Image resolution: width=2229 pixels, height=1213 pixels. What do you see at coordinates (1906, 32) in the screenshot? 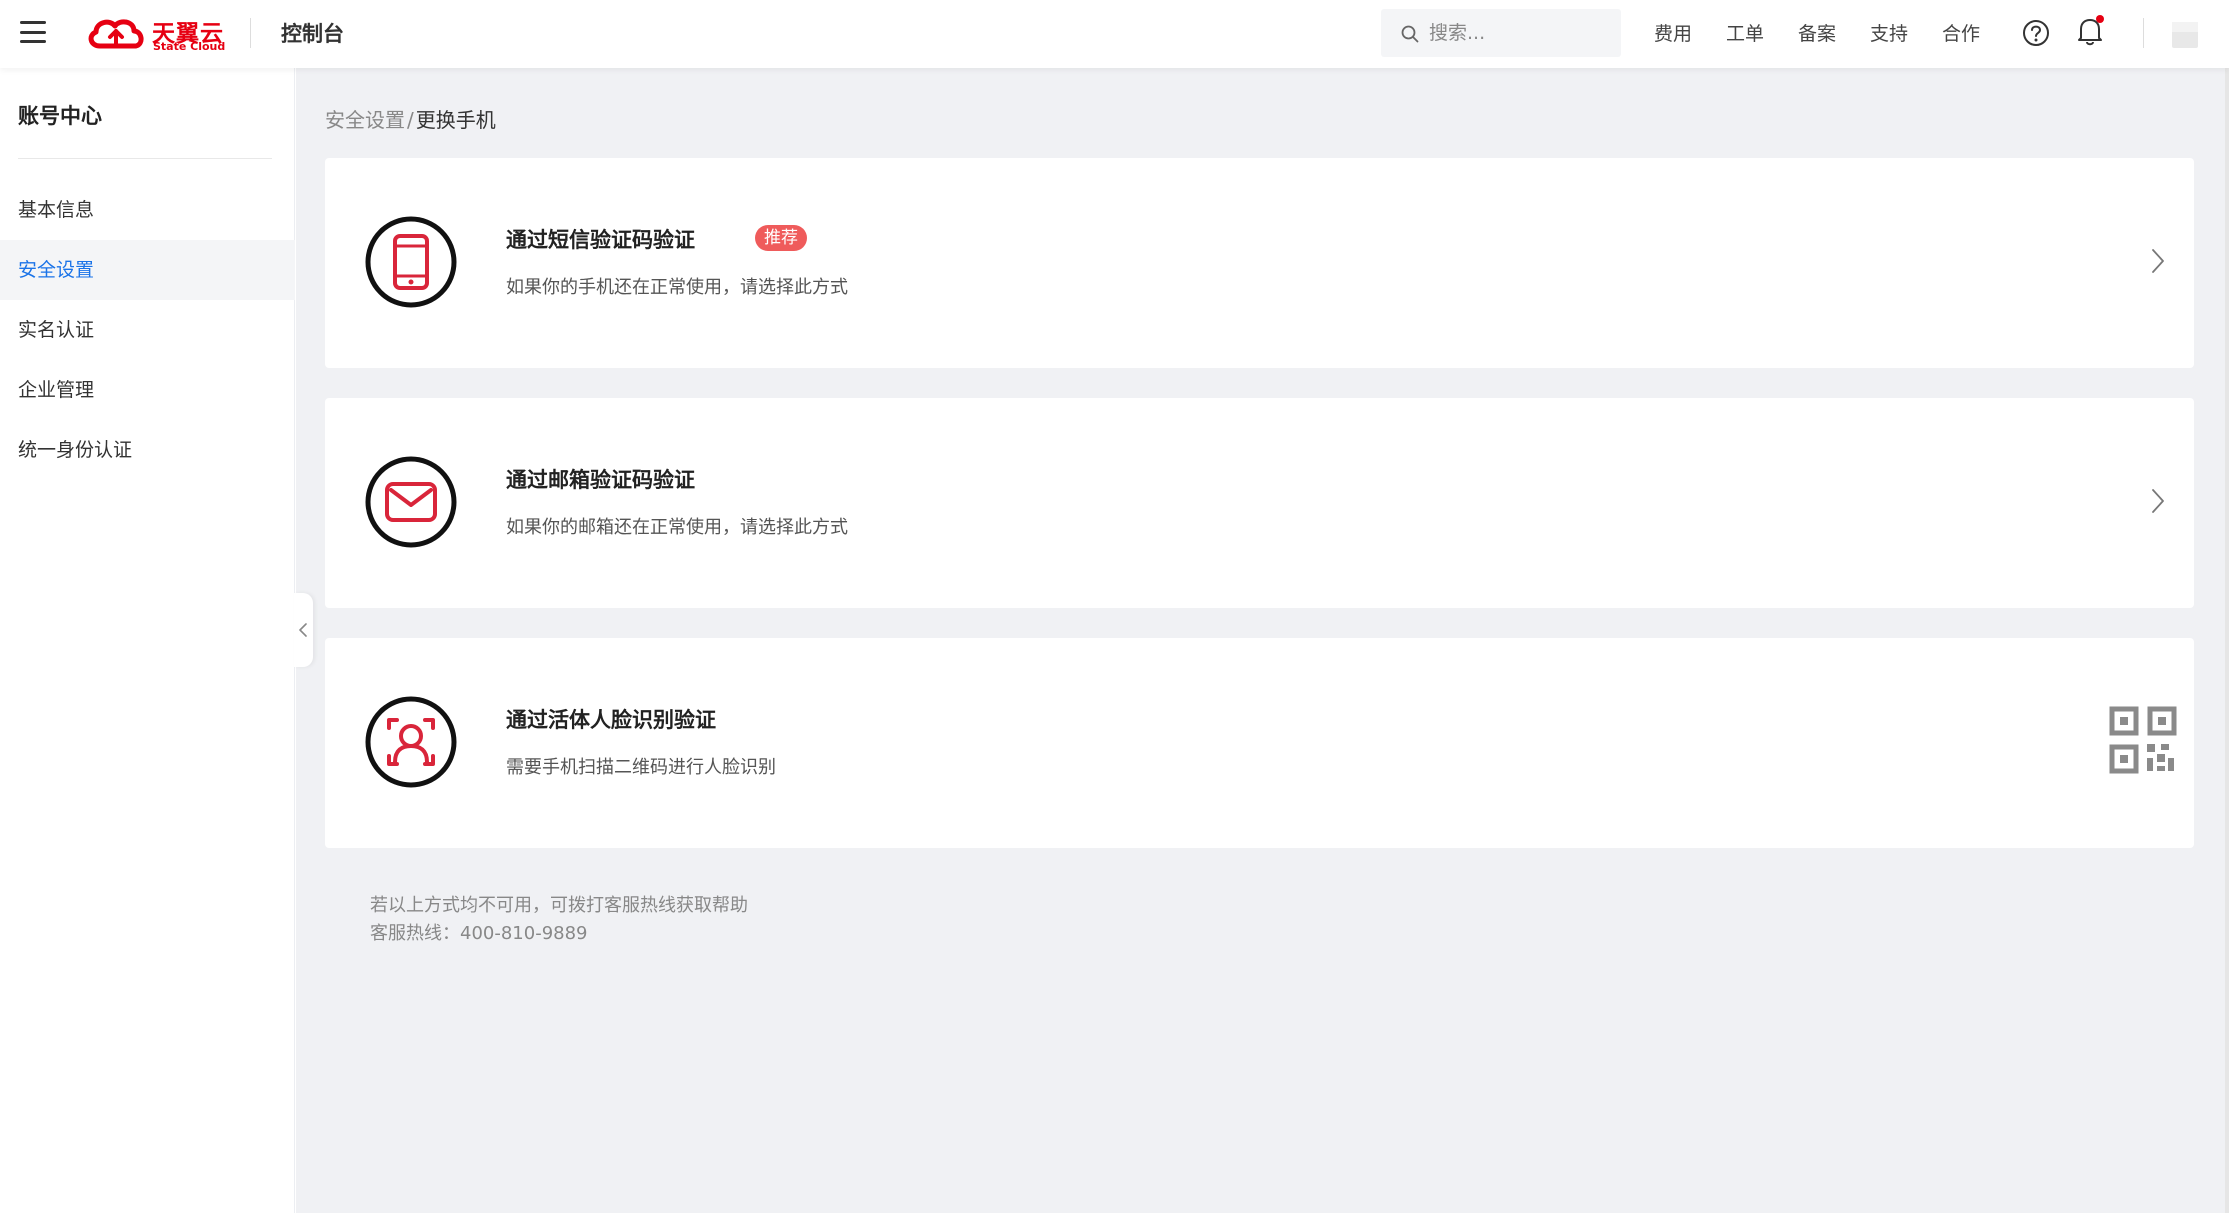
I see `nav-support: 支持` at bounding box center [1906, 32].